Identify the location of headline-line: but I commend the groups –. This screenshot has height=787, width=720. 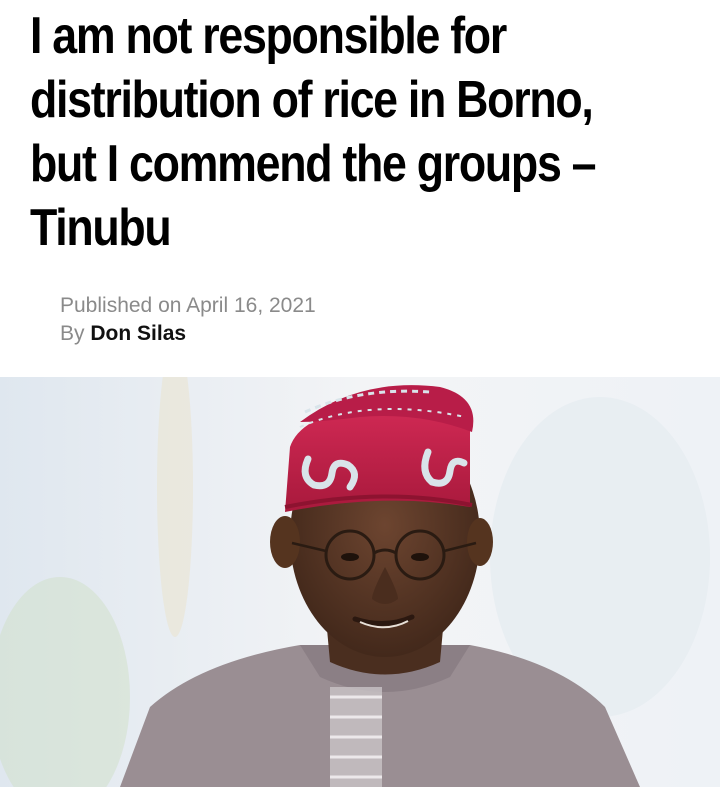
(313, 164).